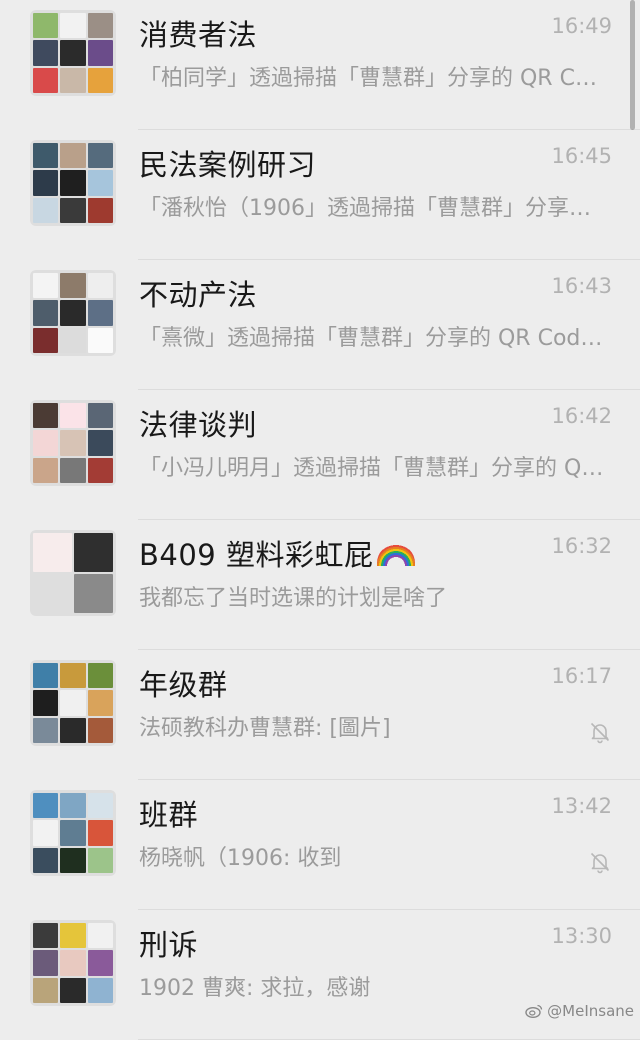 The height and width of the screenshot is (1040, 640). I want to click on watermark: @MeInsane, so click(579, 1011).